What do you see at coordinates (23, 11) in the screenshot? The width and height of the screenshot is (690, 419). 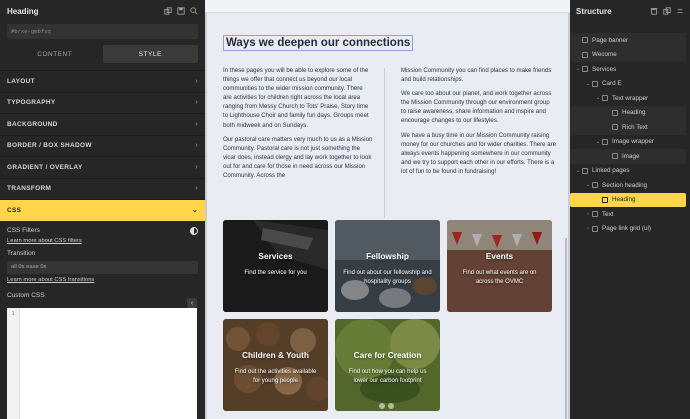 I see `panel-title: Heading` at bounding box center [23, 11].